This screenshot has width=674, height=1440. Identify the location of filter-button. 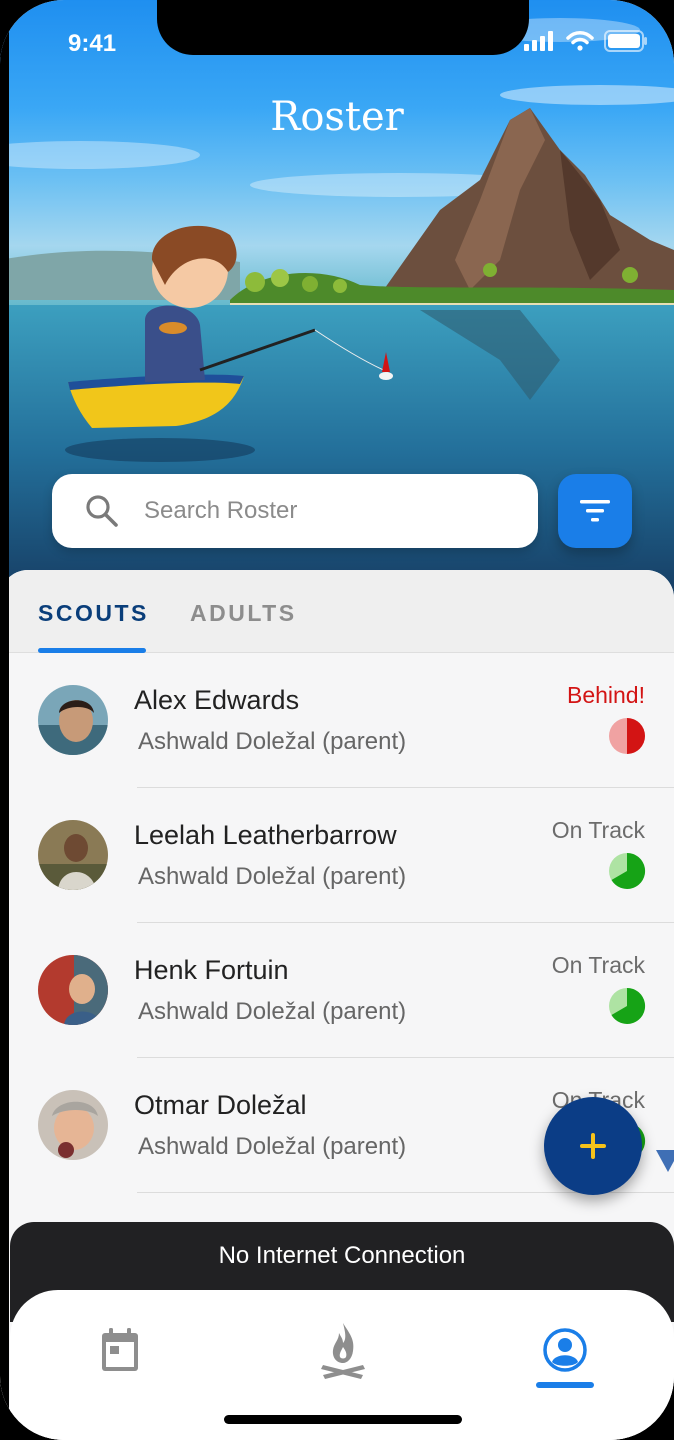
(595, 511).